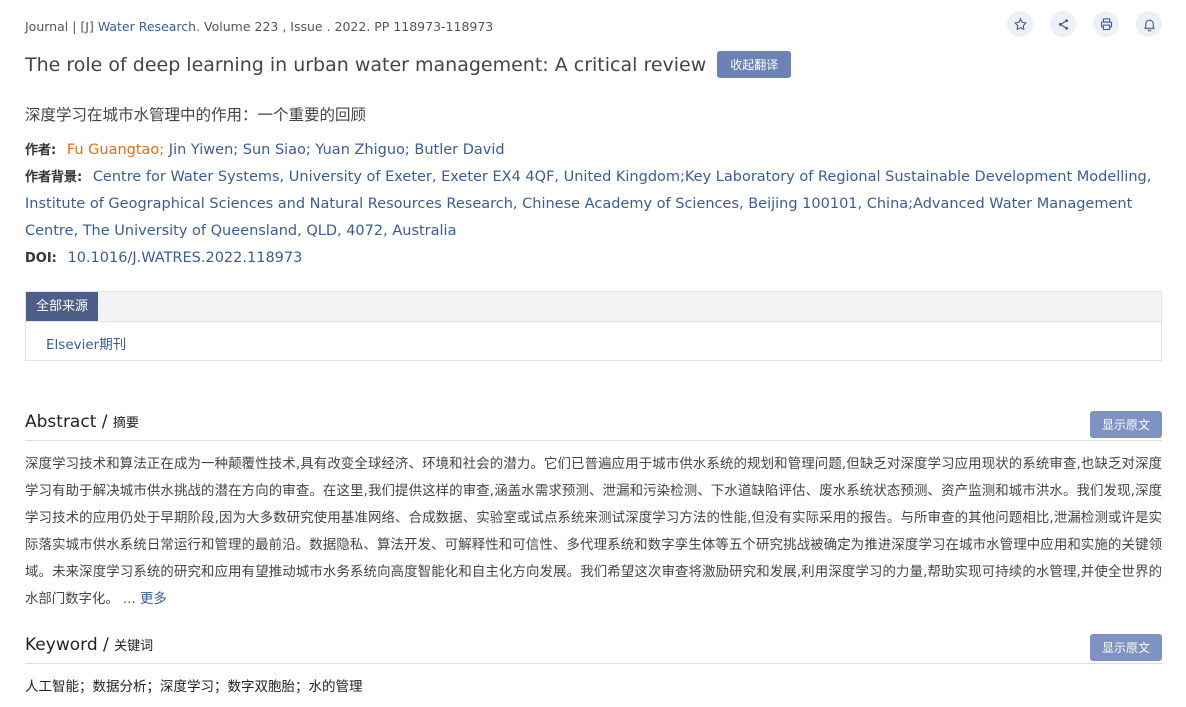  I want to click on first-author-link: Fu Guangtao;, so click(115, 150).